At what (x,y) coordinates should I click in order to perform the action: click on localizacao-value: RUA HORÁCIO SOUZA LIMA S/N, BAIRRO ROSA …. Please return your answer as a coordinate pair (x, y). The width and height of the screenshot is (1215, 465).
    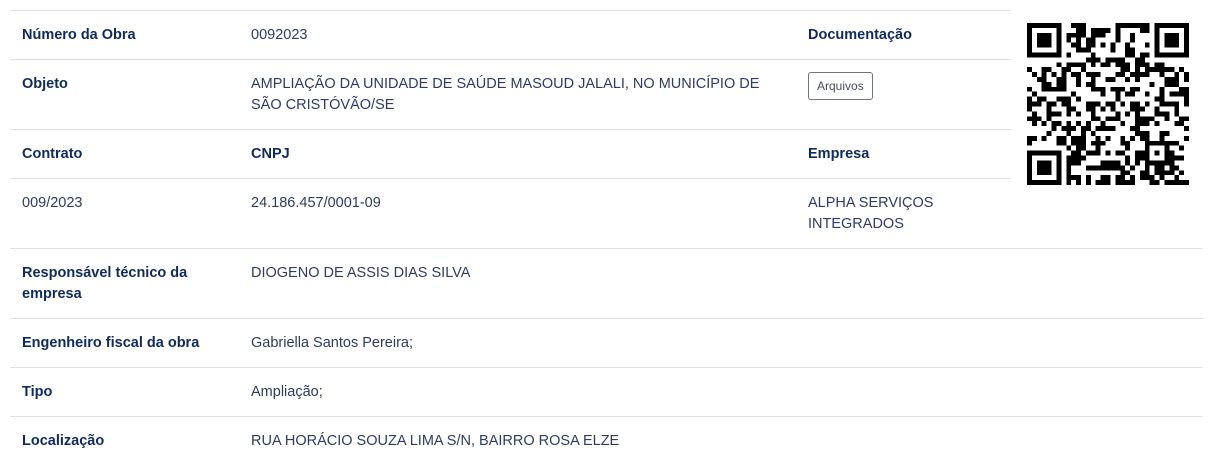
    Looking at the image, I should click on (517, 441).